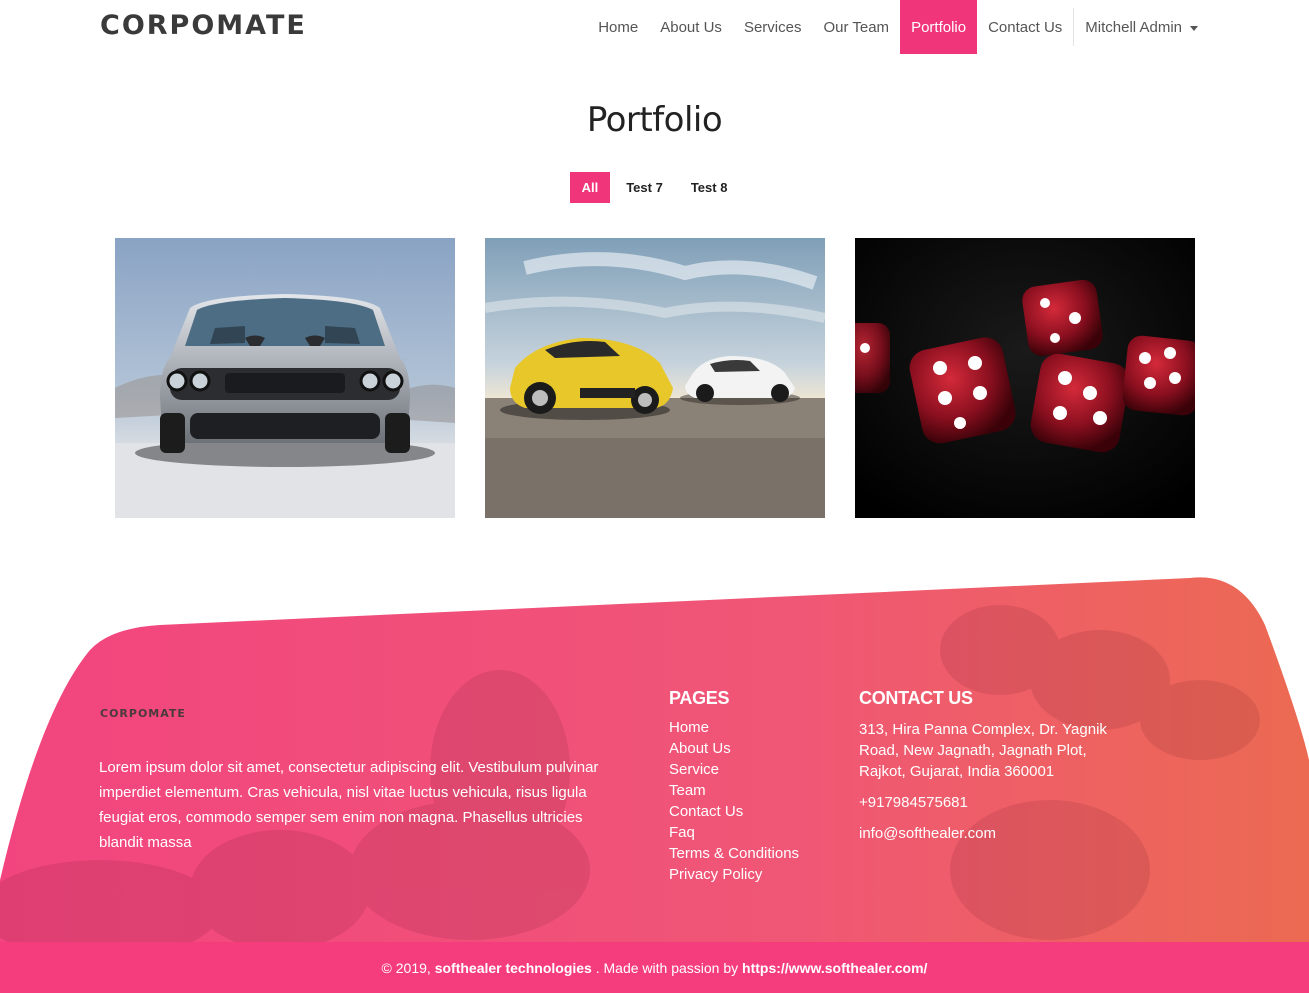 The width and height of the screenshot is (1309, 993). What do you see at coordinates (773, 27) in the screenshot?
I see `nav-item-services: Services` at bounding box center [773, 27].